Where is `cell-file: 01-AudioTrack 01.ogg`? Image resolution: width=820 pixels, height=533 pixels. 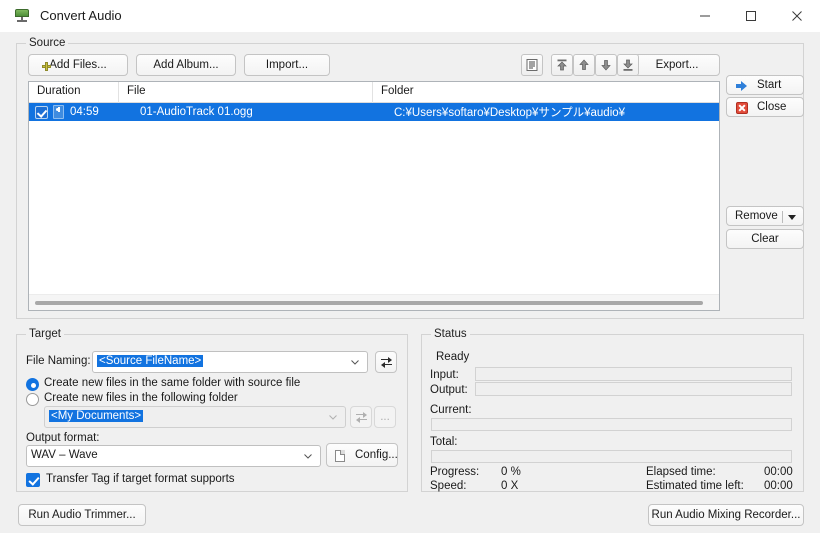
cell-file: 01-AudioTrack 01.ogg is located at coordinates (196, 112).